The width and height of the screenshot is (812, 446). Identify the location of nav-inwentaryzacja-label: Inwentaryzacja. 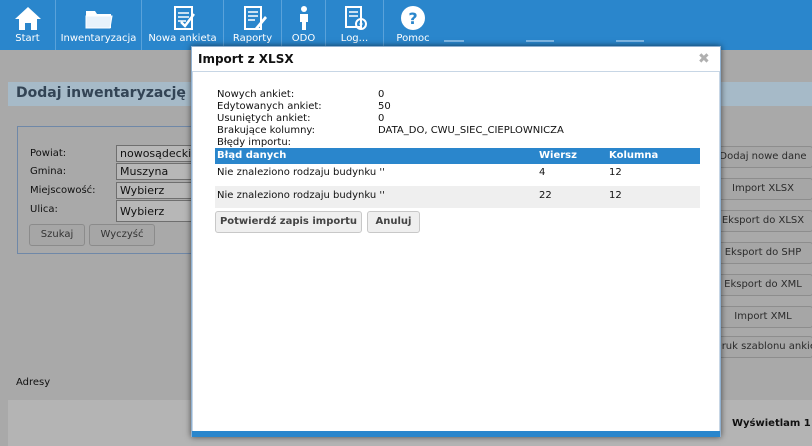
(98, 38).